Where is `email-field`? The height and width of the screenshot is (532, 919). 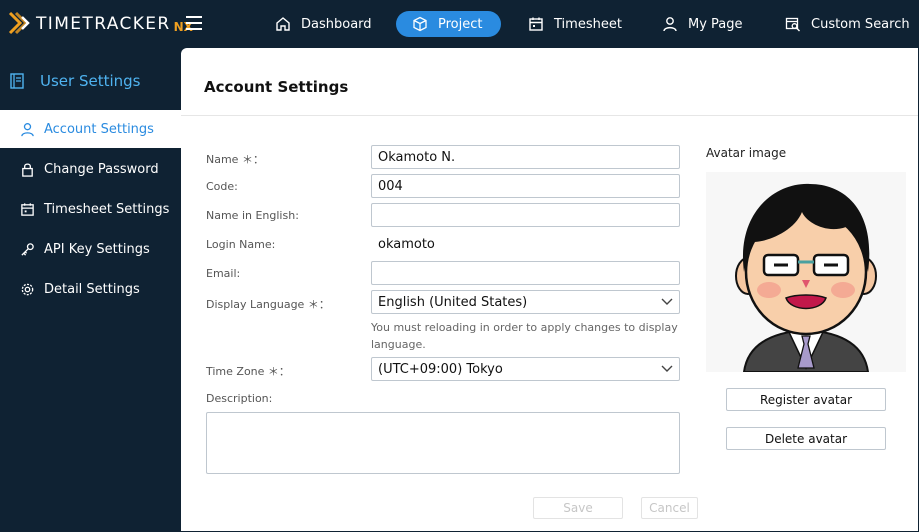 email-field is located at coordinates (525, 273).